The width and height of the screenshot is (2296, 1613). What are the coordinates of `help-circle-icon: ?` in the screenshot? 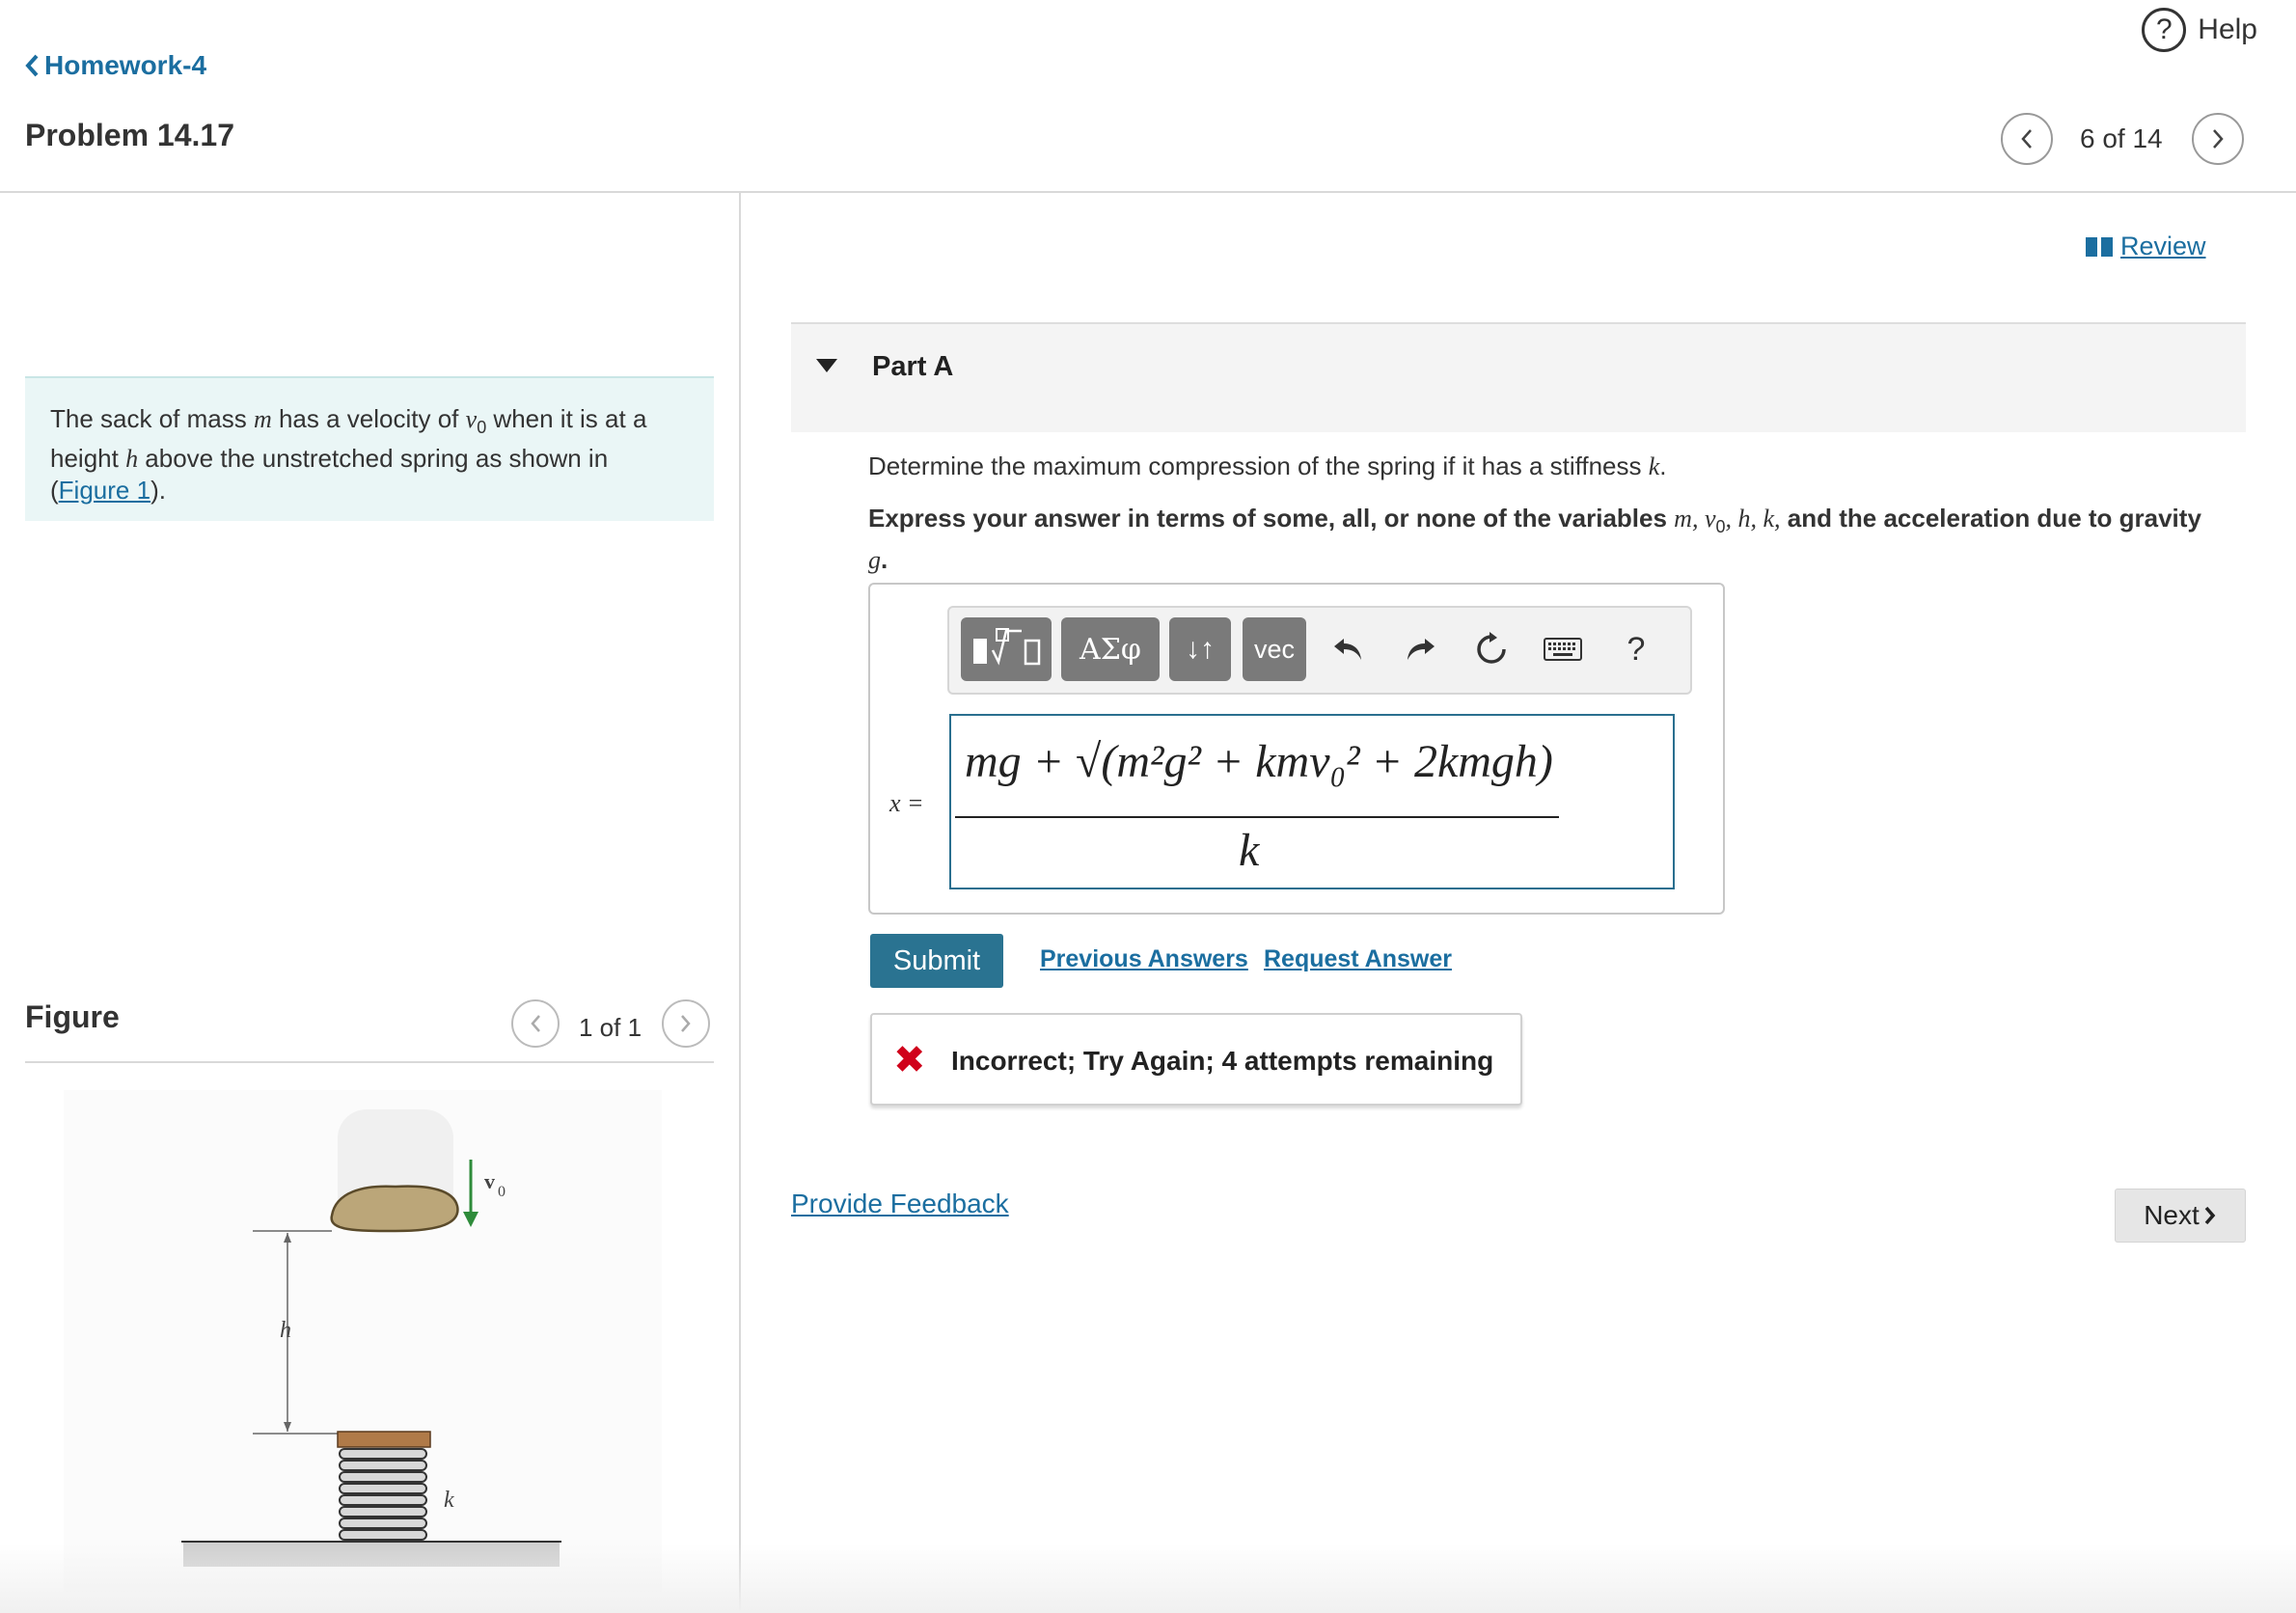 It's located at (2164, 30).